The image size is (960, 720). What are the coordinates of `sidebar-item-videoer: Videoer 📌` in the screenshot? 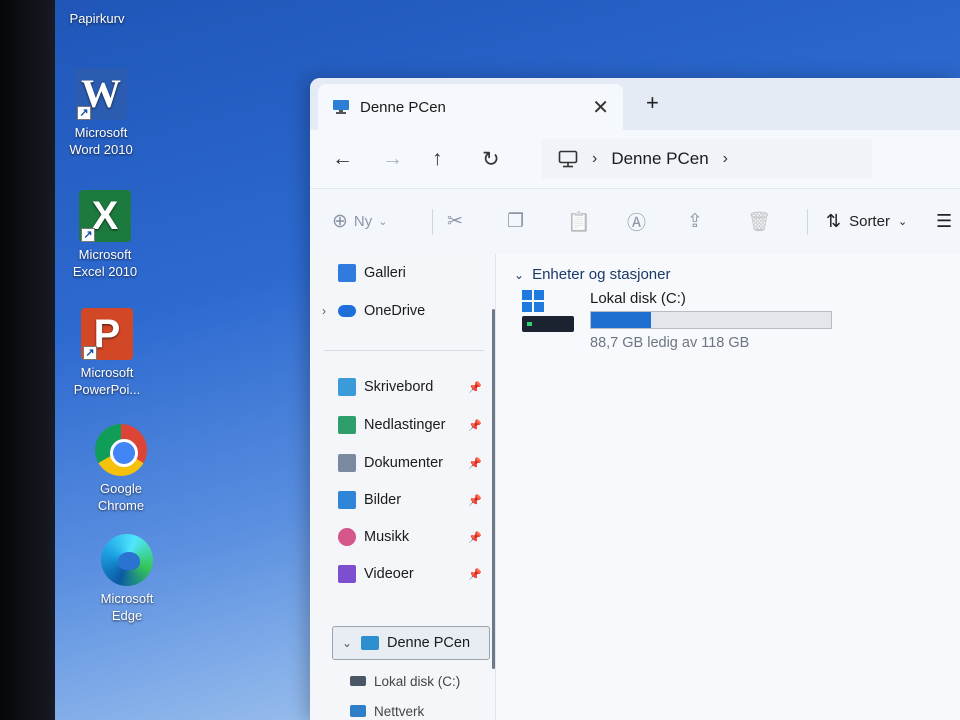 It's located at (400, 574).